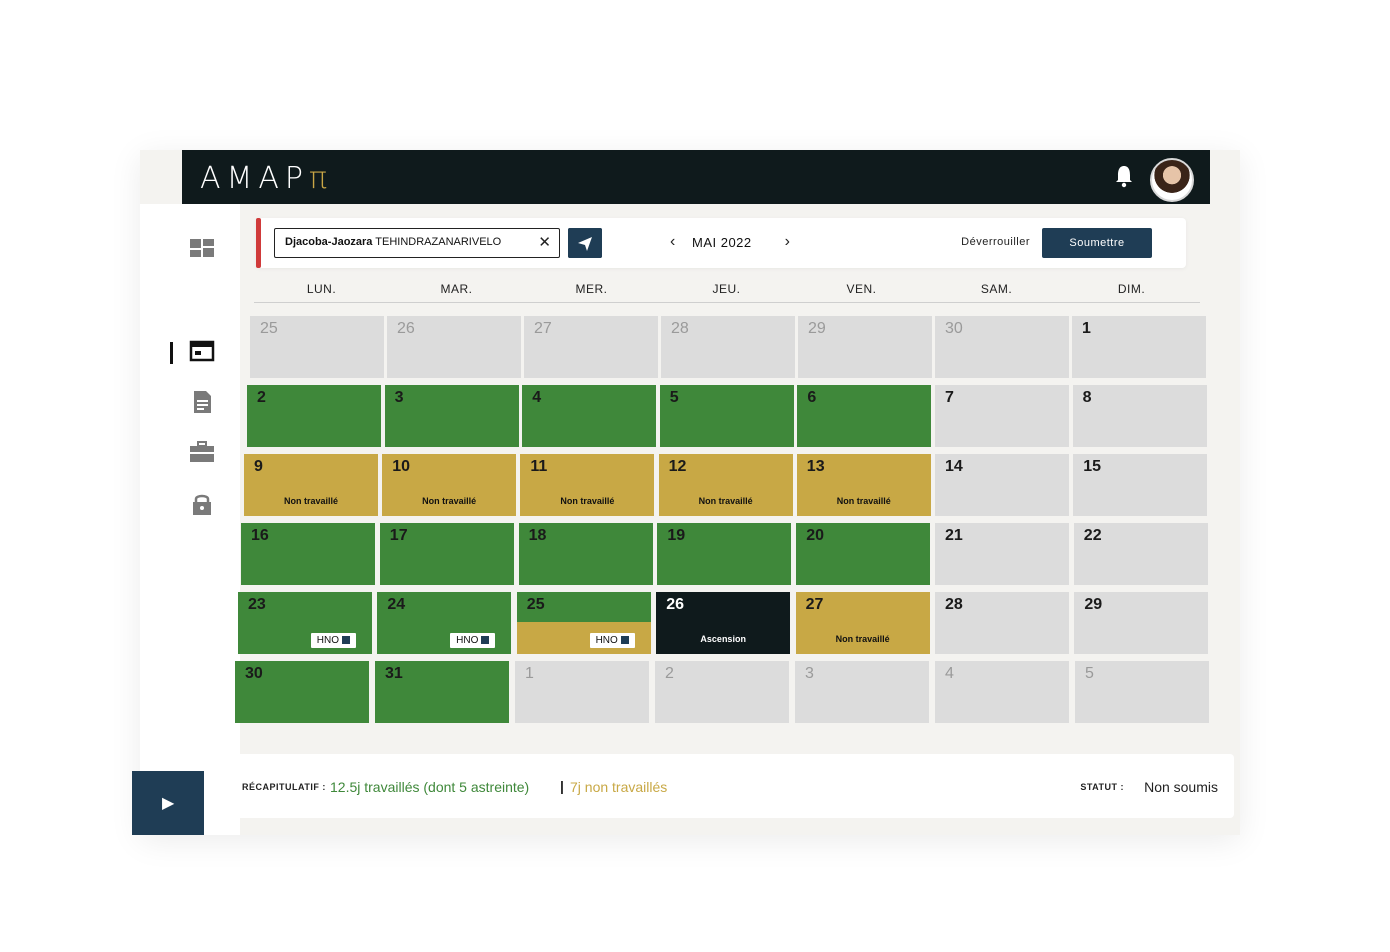 Image resolution: width=1390 pixels, height=952 pixels. What do you see at coordinates (202, 248) in the screenshot?
I see `dashboard-icon` at bounding box center [202, 248].